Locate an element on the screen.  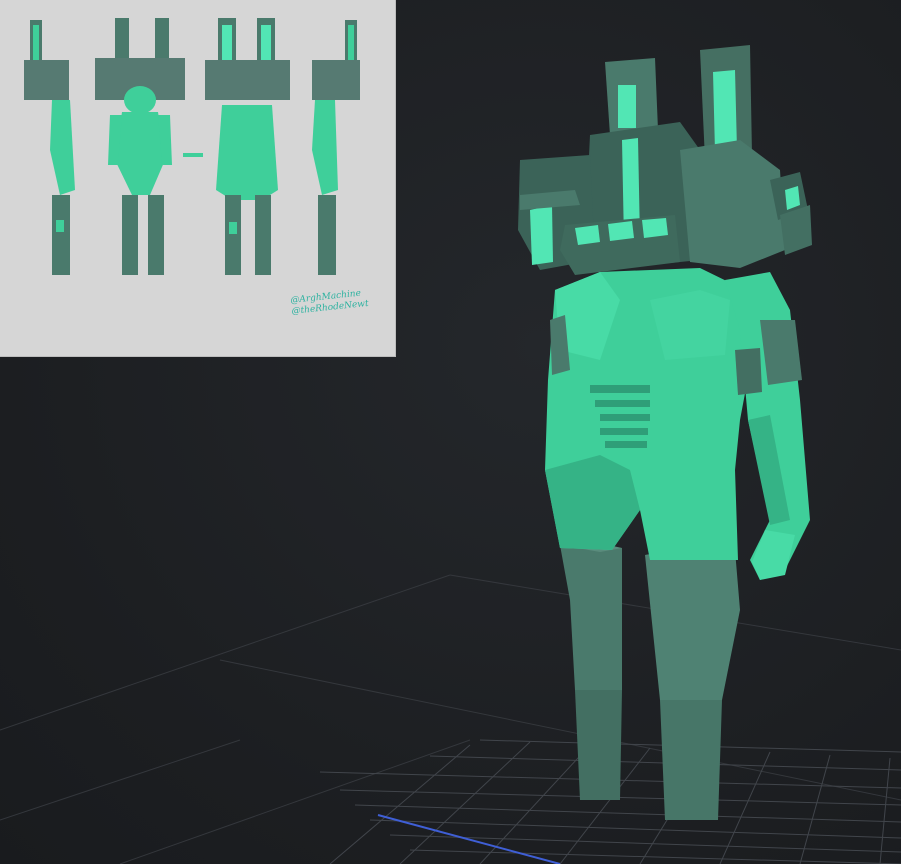
backpack-thrusters is located at coordinates (665, 160).